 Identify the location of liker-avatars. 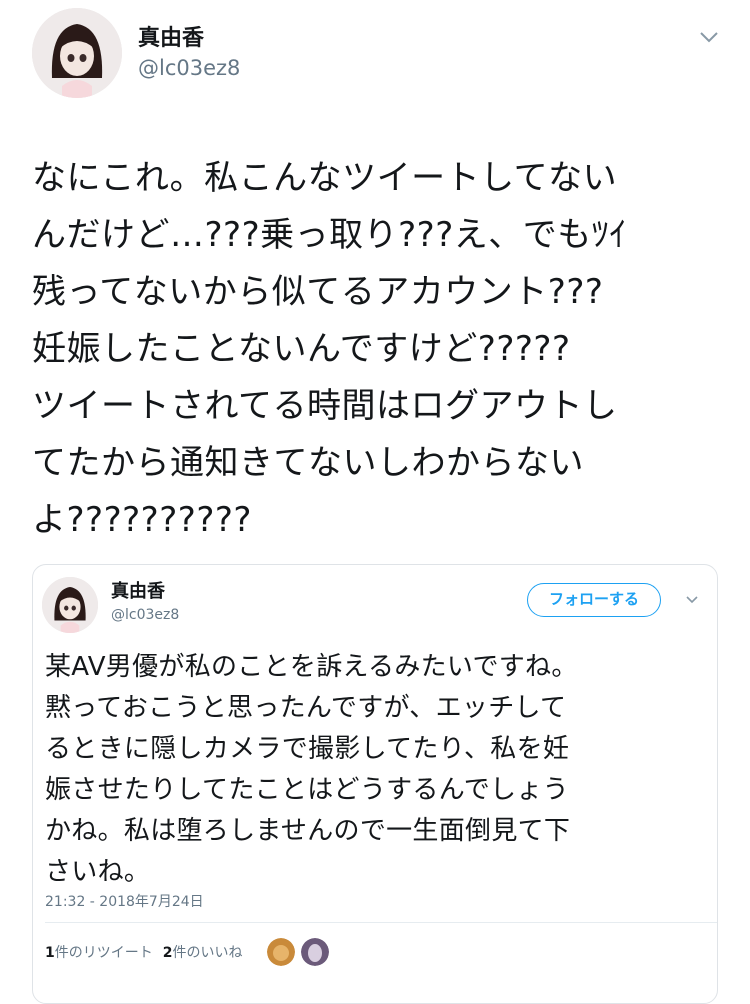
(295, 952).